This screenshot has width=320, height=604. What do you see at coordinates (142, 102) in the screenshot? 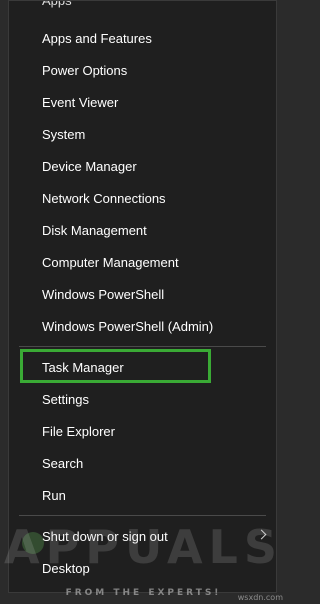
I see `menu-item-event-viewer: Event Viewer` at bounding box center [142, 102].